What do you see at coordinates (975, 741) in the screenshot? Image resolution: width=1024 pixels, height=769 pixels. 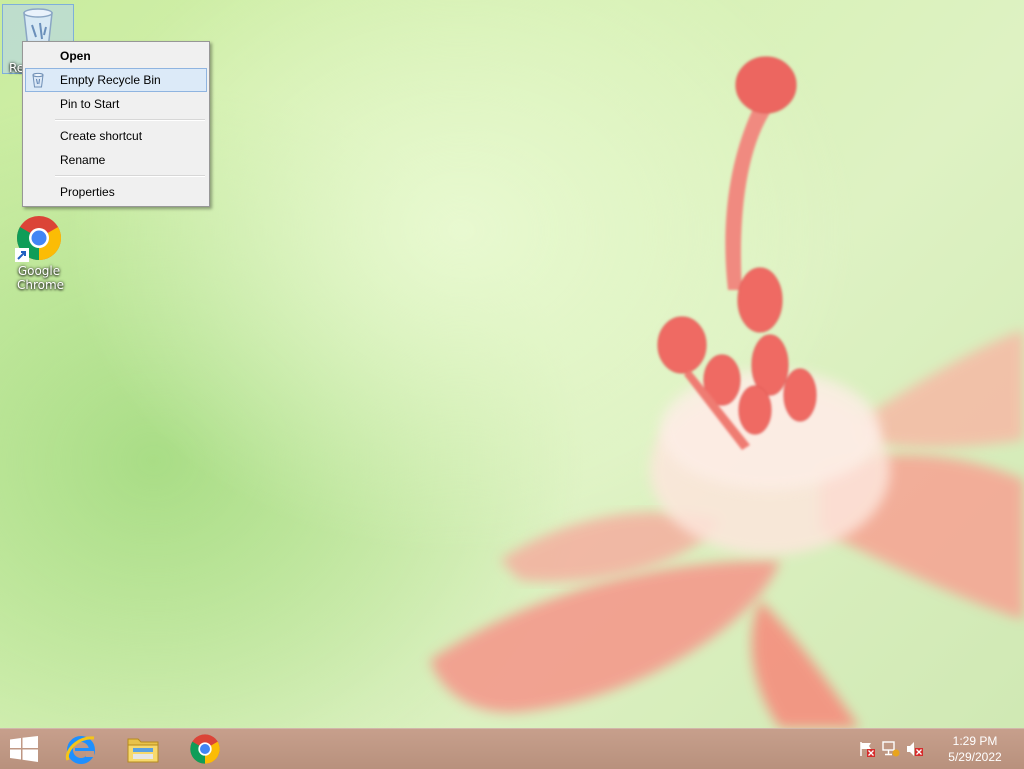 I see `clock-time: 1:29 PM` at bounding box center [975, 741].